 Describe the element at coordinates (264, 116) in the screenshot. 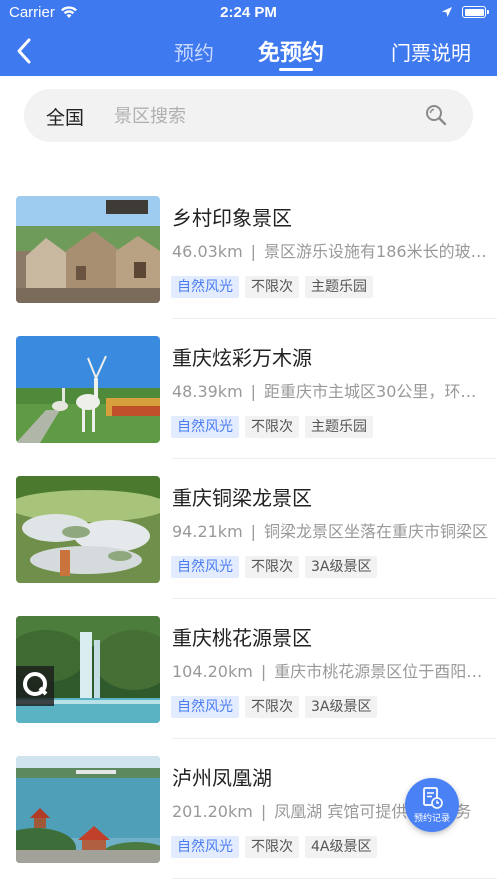

I see `search-input` at that location.